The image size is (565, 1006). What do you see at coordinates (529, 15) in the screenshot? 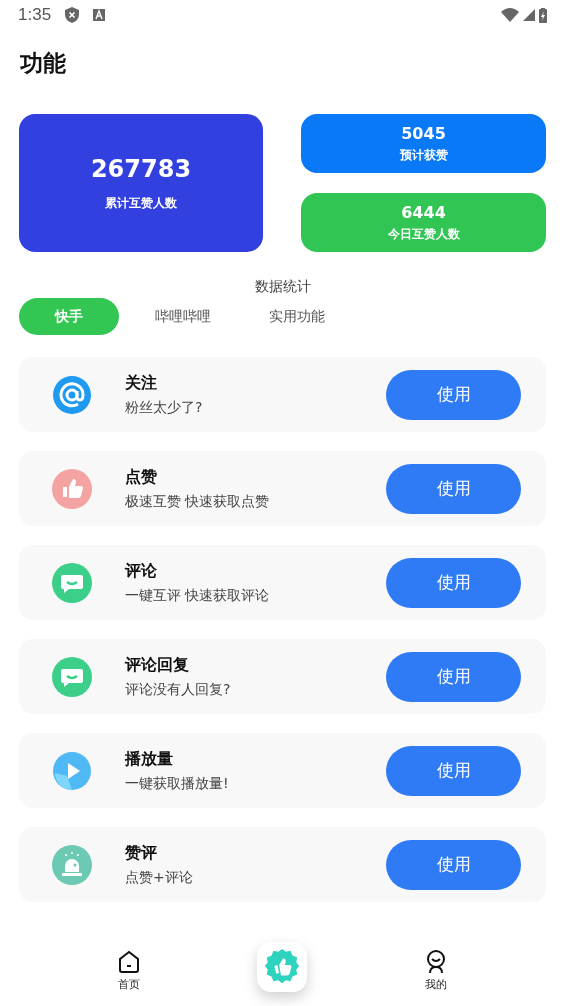
I see `signal-icon` at bounding box center [529, 15].